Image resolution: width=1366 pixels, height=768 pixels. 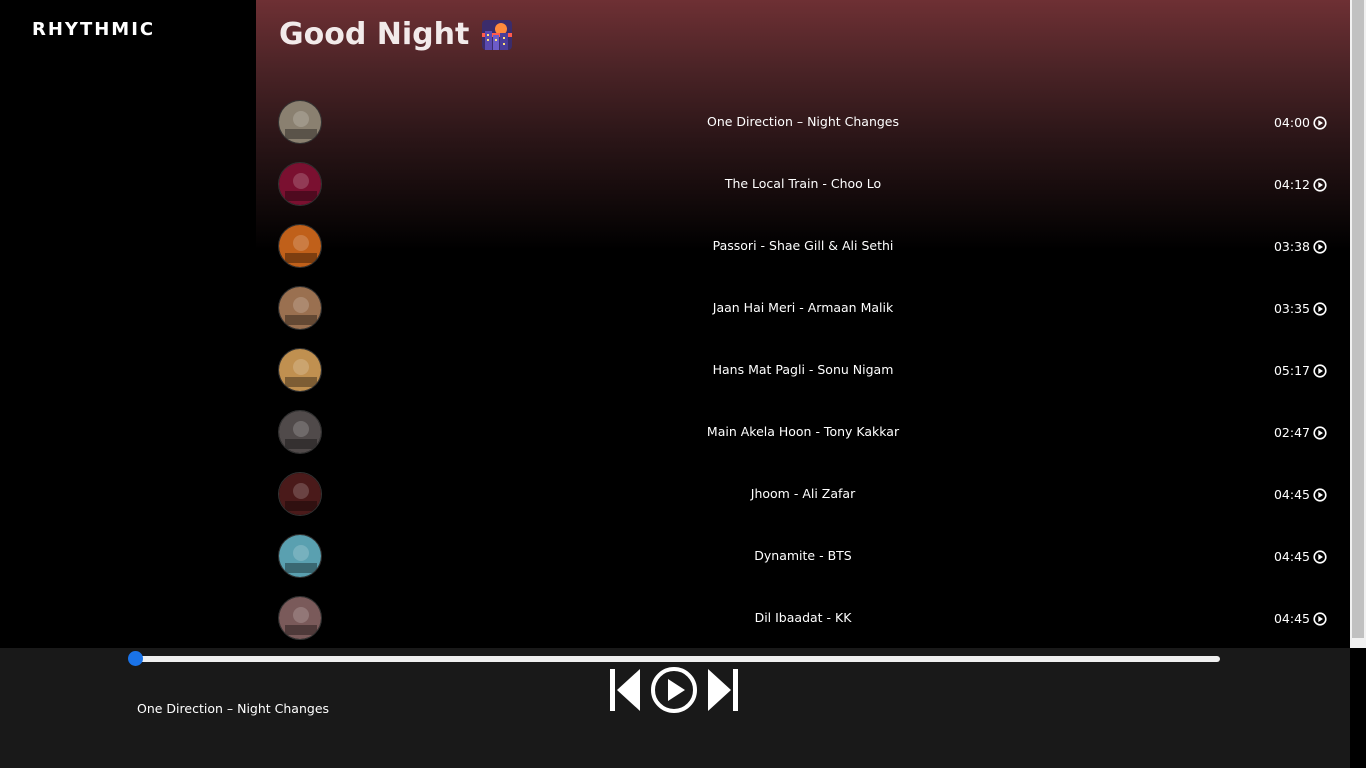 I want to click on song-duration: 04:12, so click(x=1291, y=184).